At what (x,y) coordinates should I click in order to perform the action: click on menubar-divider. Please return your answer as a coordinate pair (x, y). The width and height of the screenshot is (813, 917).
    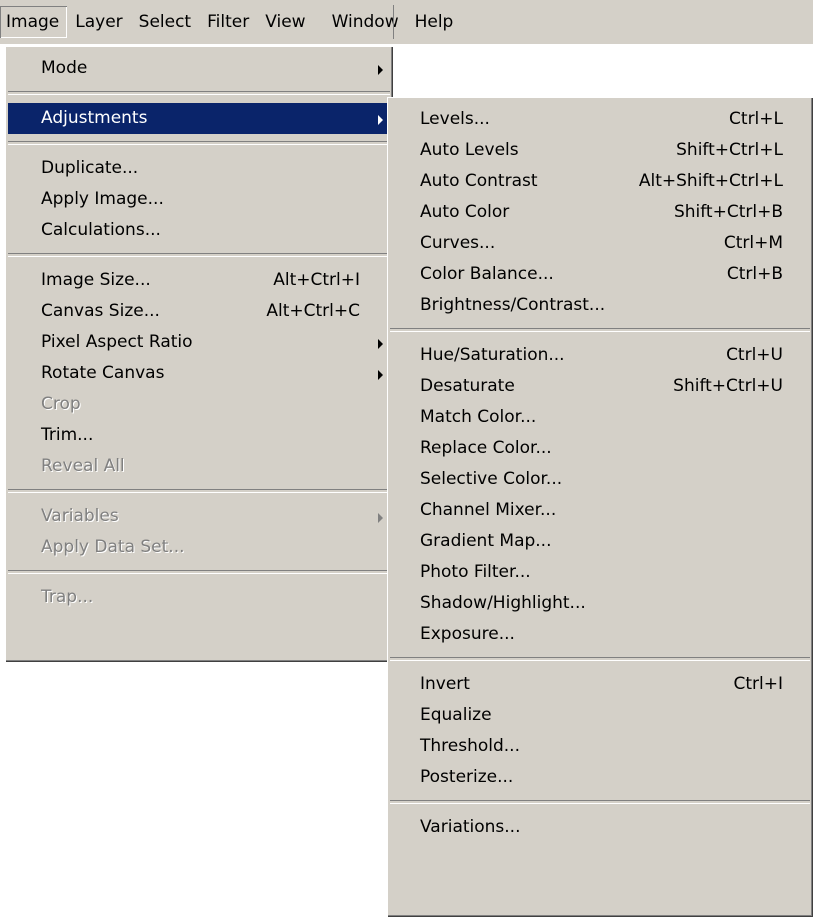
    Looking at the image, I should click on (393, 22).